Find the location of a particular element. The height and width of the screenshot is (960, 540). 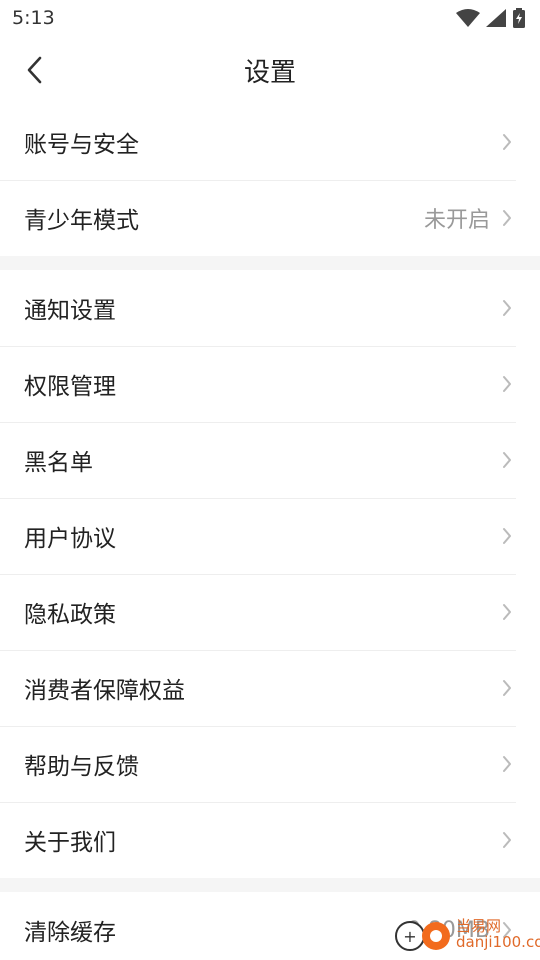

settings-row-label: 黑名单 is located at coordinates (58, 463).